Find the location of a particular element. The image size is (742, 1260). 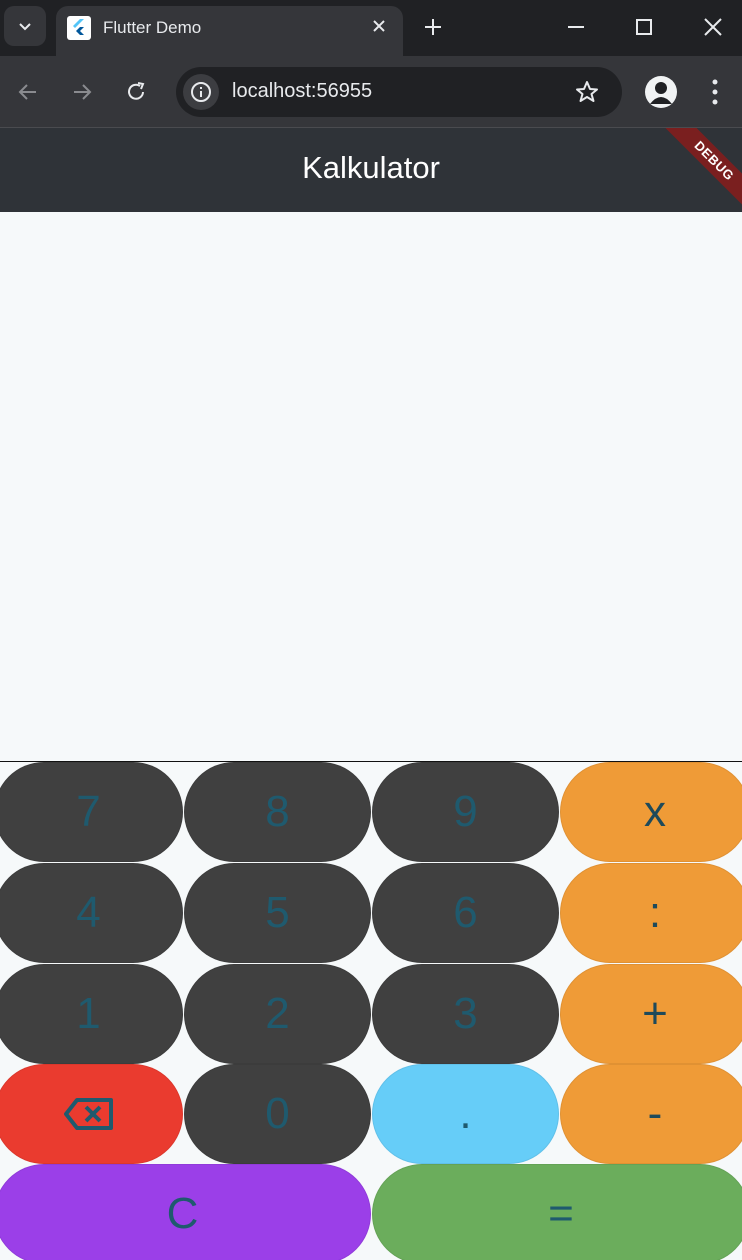

key-divide: : is located at coordinates (651, 913).